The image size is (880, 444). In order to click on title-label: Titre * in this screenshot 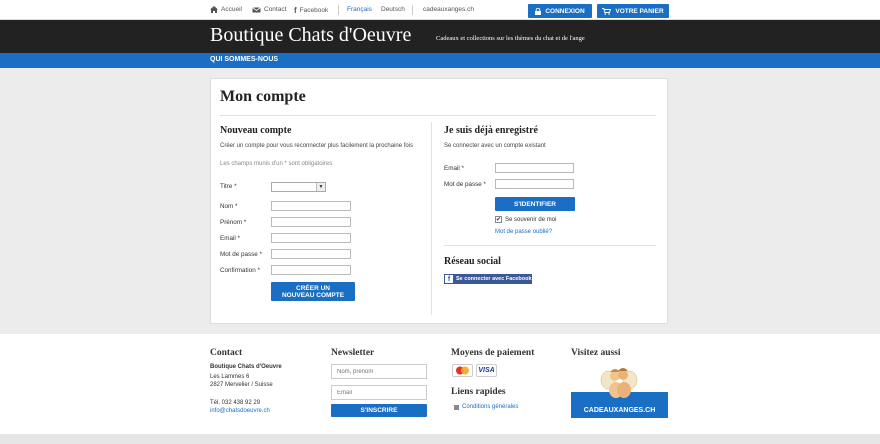, I will do `click(228, 186)`.